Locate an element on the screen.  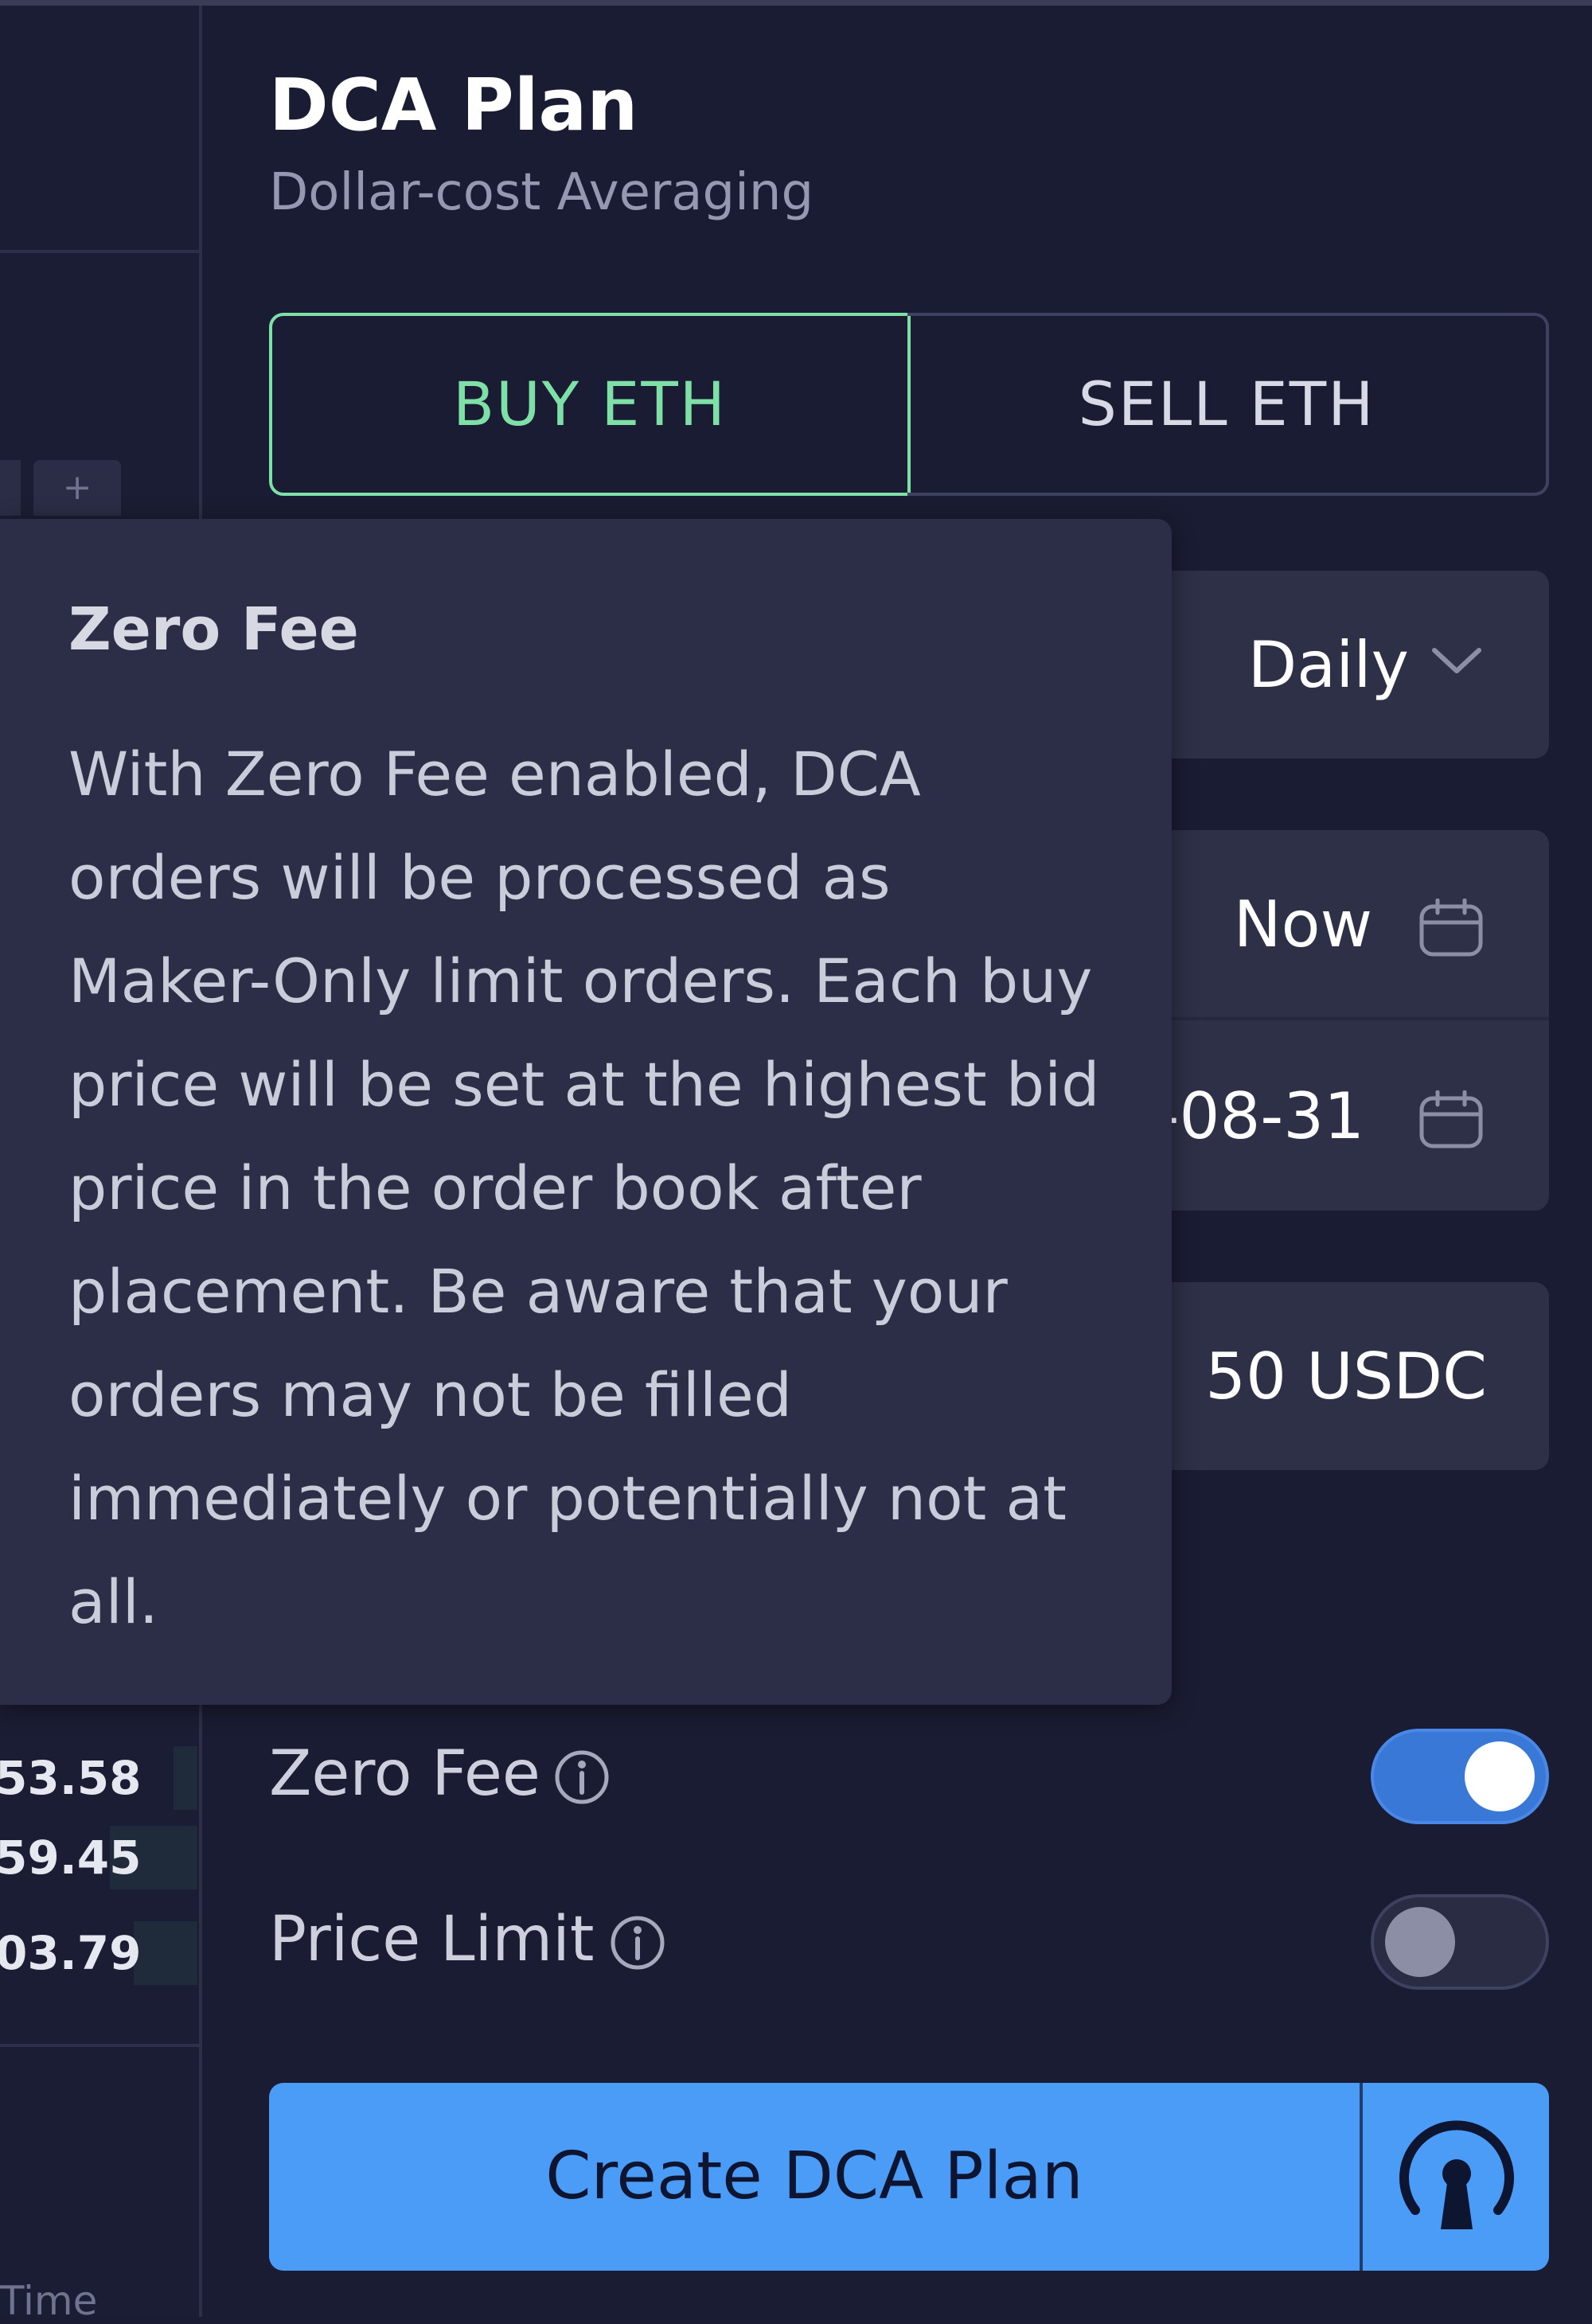
wallet-lock-button is located at coordinates (1456, 2177).